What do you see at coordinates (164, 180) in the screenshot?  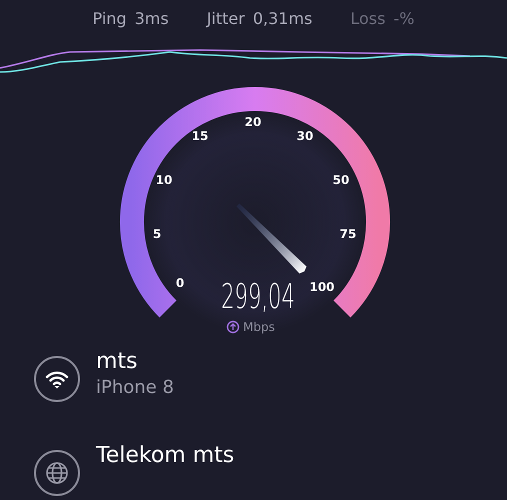 I see `gauge-tick-label: 10` at bounding box center [164, 180].